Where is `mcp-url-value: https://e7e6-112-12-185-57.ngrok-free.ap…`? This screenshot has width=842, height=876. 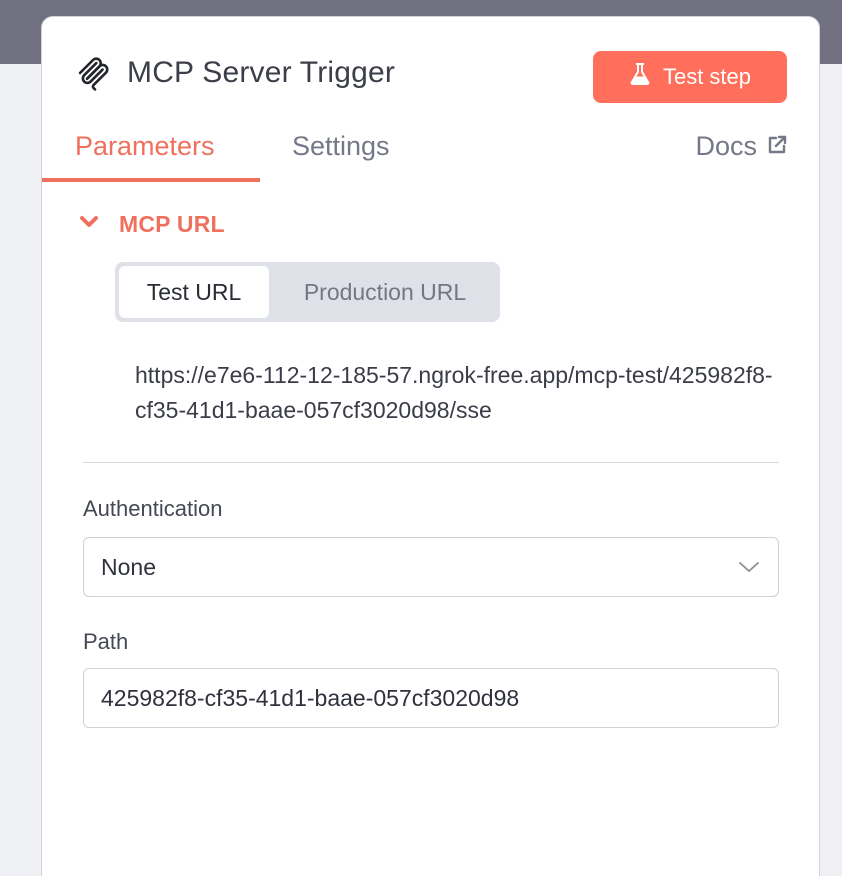 mcp-url-value: https://e7e6-112-12-185-57.ngrok-free.ap… is located at coordinates (455, 393).